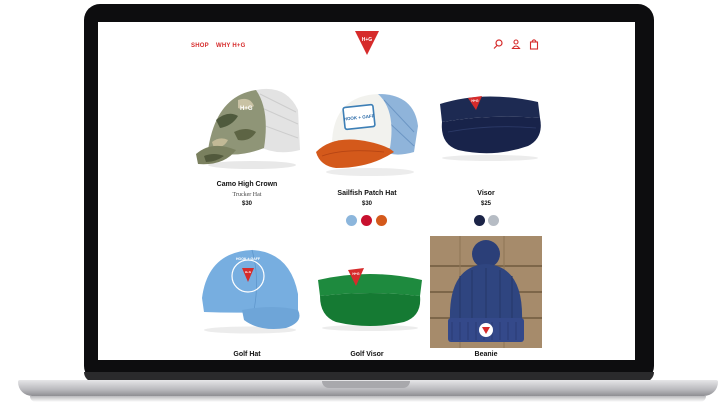 This screenshot has height=408, width=726. I want to click on product-name-visor: Visor, so click(486, 193).